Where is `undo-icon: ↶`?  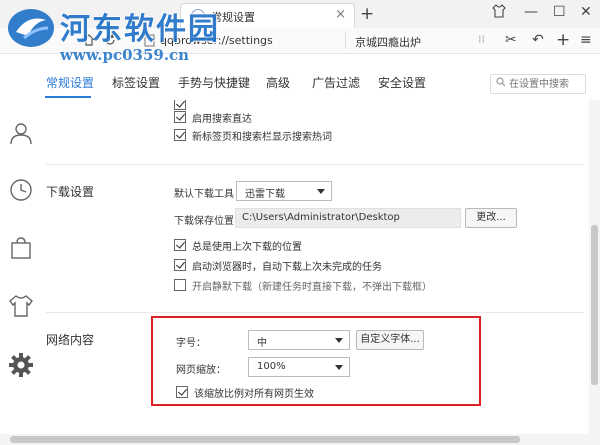
undo-icon: ↶ is located at coordinates (538, 40).